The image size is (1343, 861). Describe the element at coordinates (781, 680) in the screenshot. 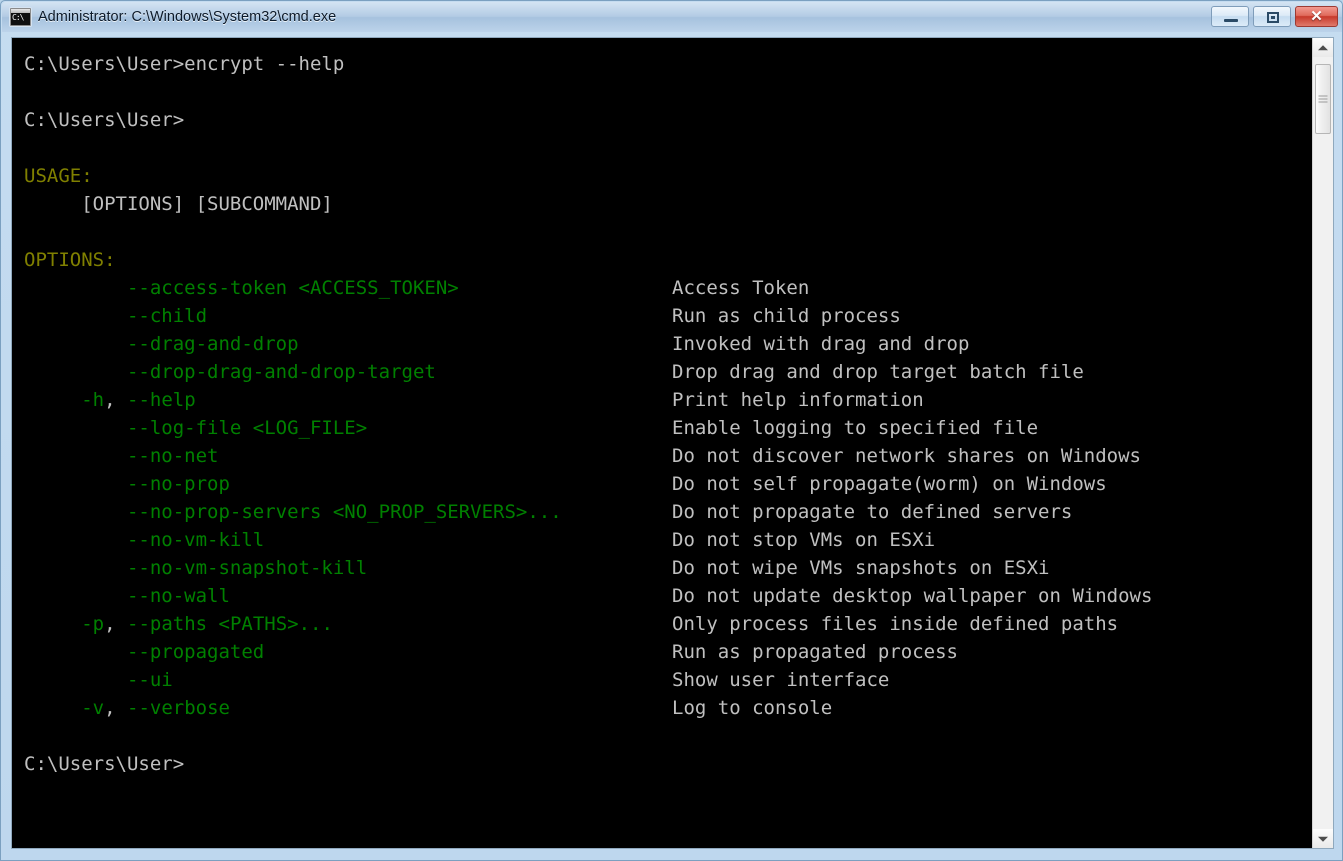

I see `option-description: Show user interface` at that location.